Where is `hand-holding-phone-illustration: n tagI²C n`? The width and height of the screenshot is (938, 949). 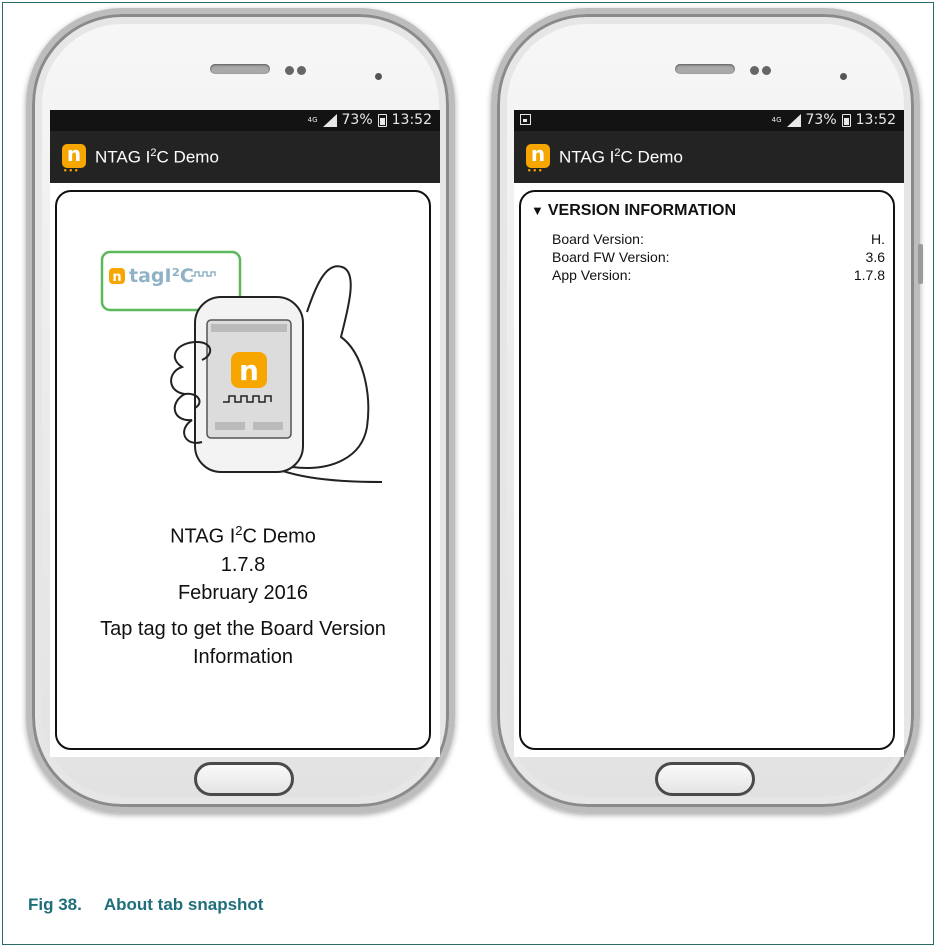 hand-holding-phone-illustration: n tagI²C n is located at coordinates (241, 366).